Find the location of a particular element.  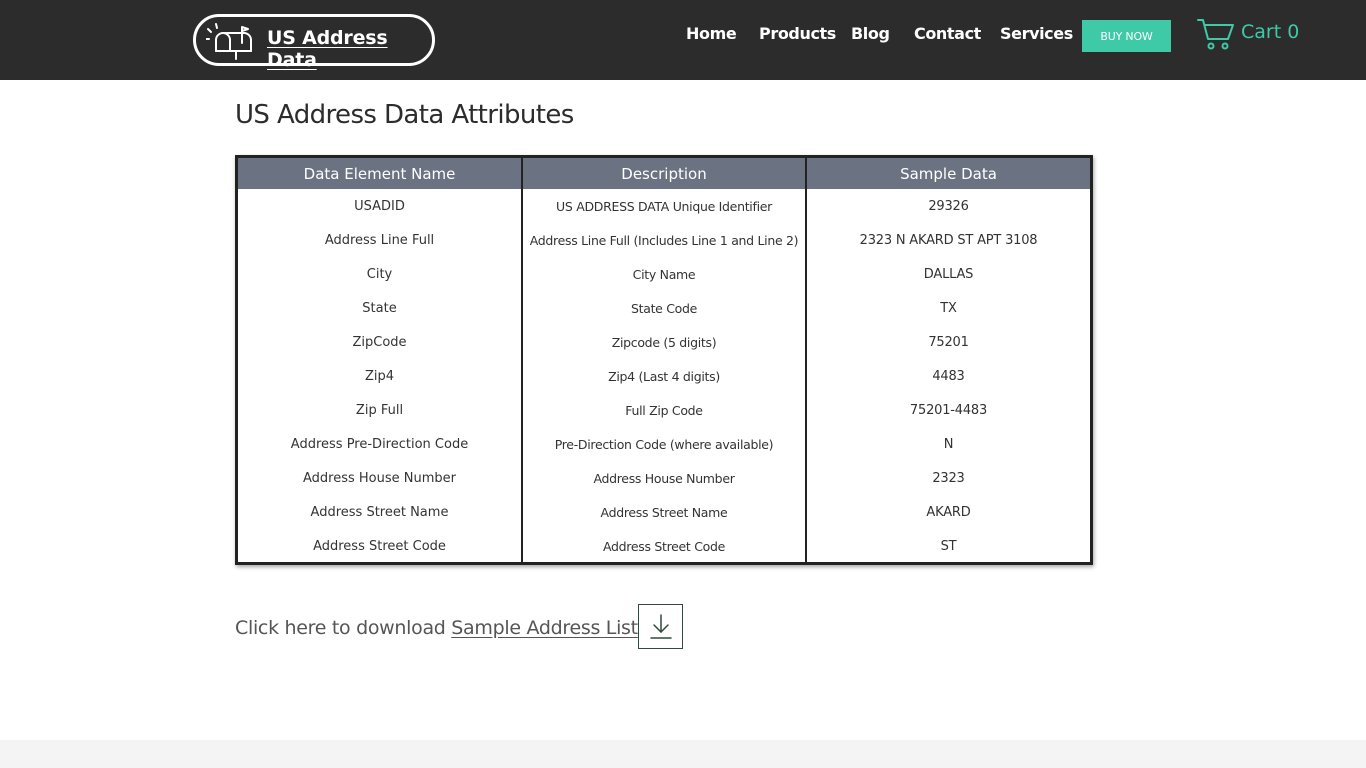

sample-data-cell: DALLAS is located at coordinates (947, 274).